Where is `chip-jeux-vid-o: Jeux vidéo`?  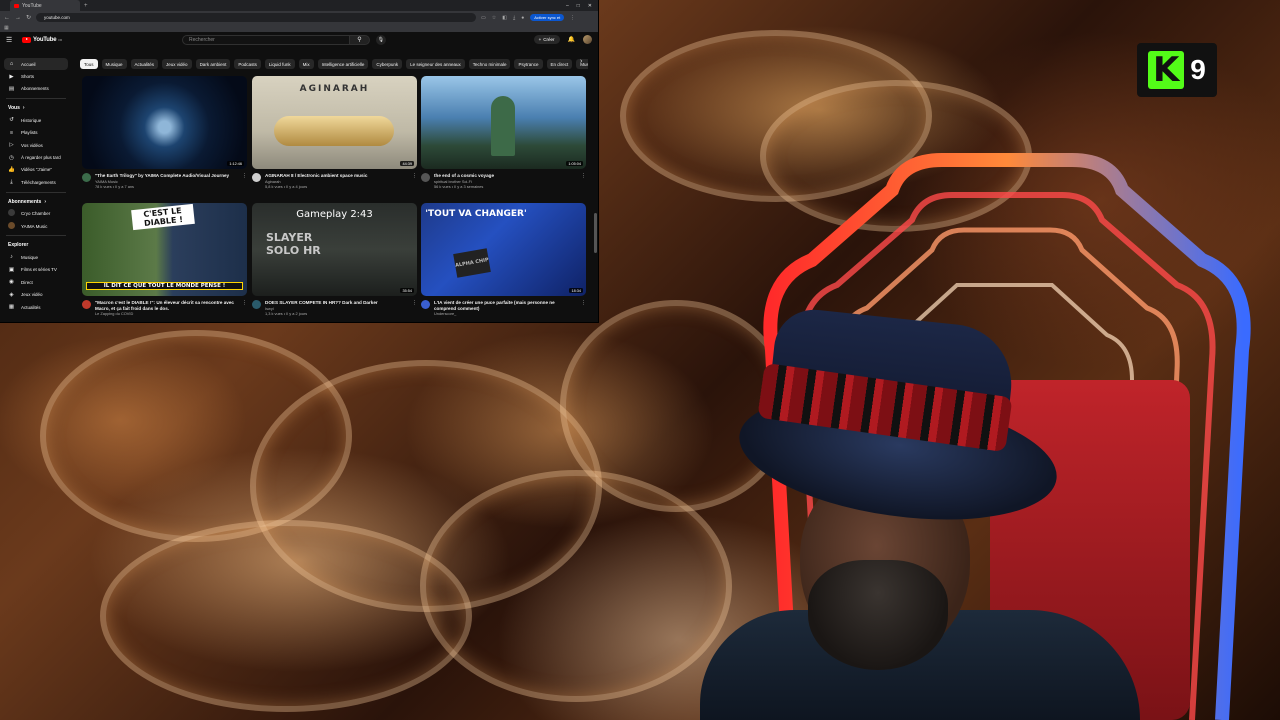
chip-jeux-vid-o: Jeux vidéo is located at coordinates (177, 64).